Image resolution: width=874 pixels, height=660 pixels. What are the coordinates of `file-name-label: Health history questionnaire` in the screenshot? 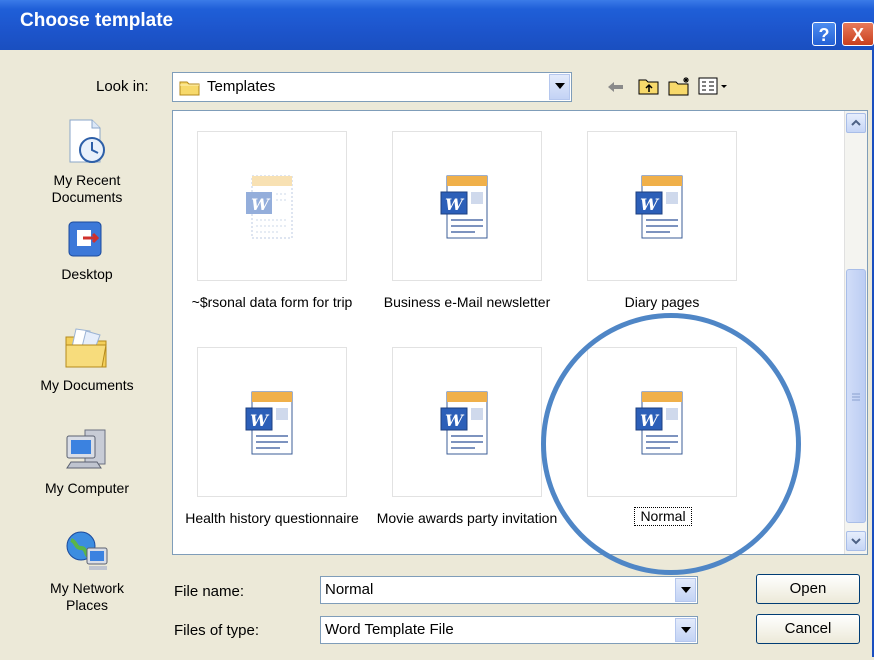 It's located at (272, 518).